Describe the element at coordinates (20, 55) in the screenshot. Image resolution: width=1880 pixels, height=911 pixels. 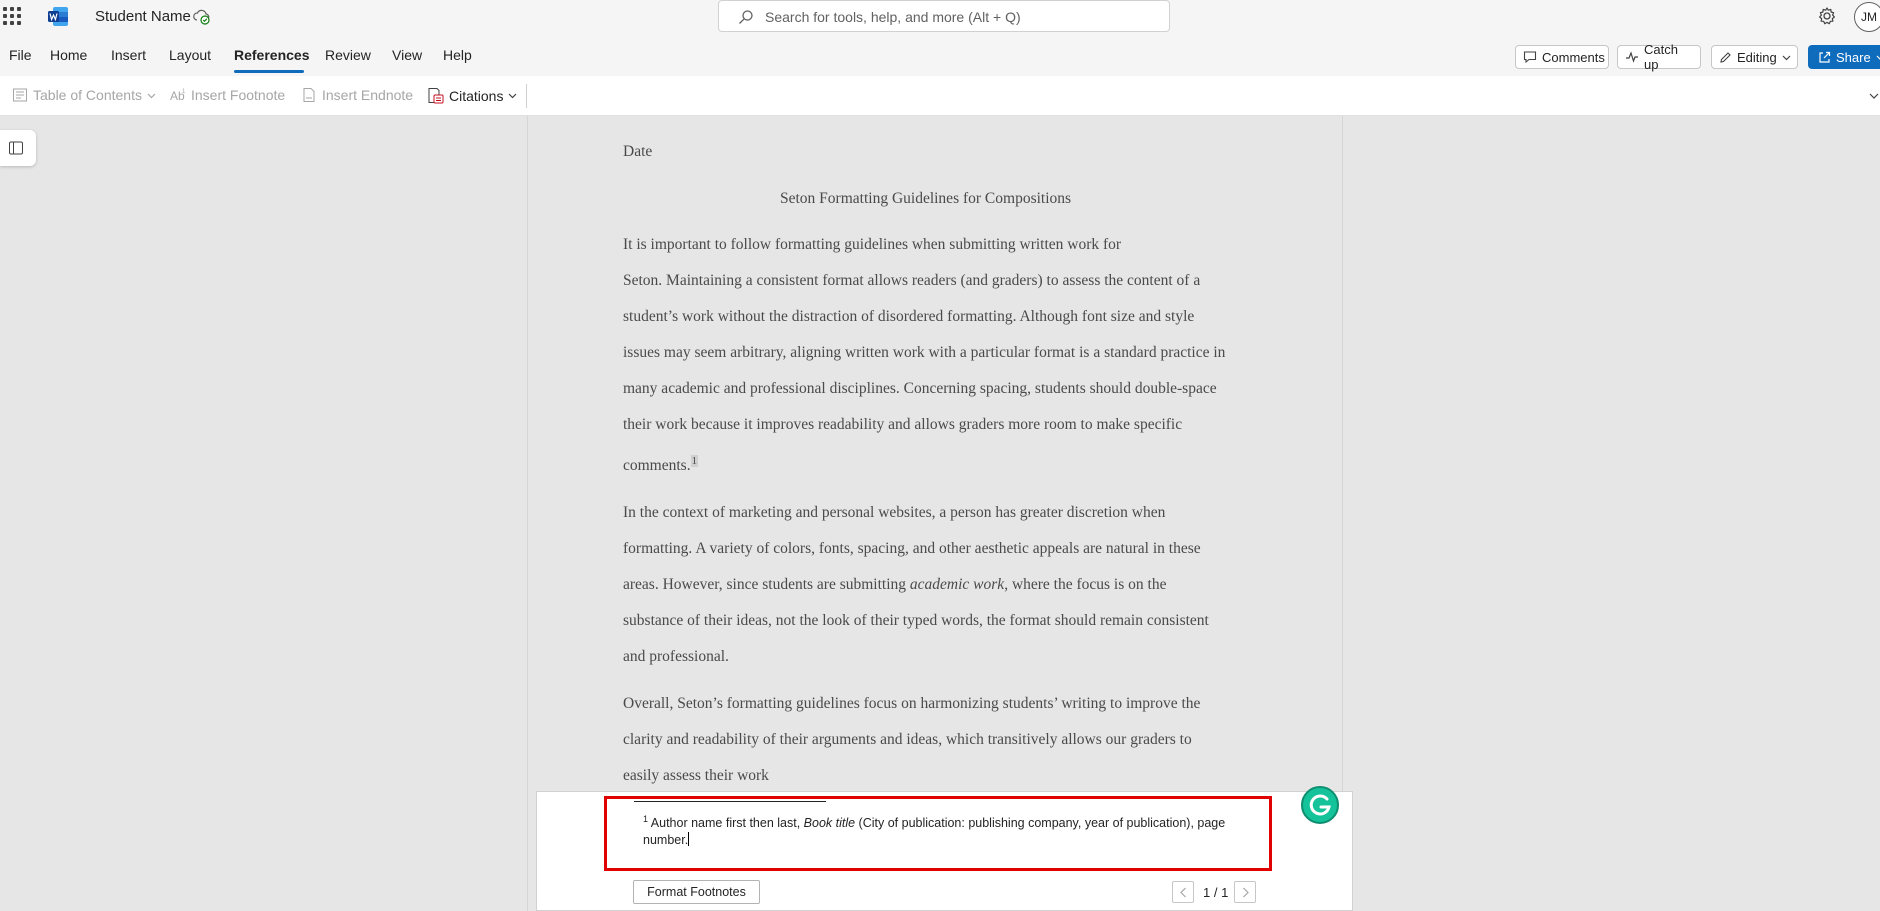
I see `menu-file: File` at that location.